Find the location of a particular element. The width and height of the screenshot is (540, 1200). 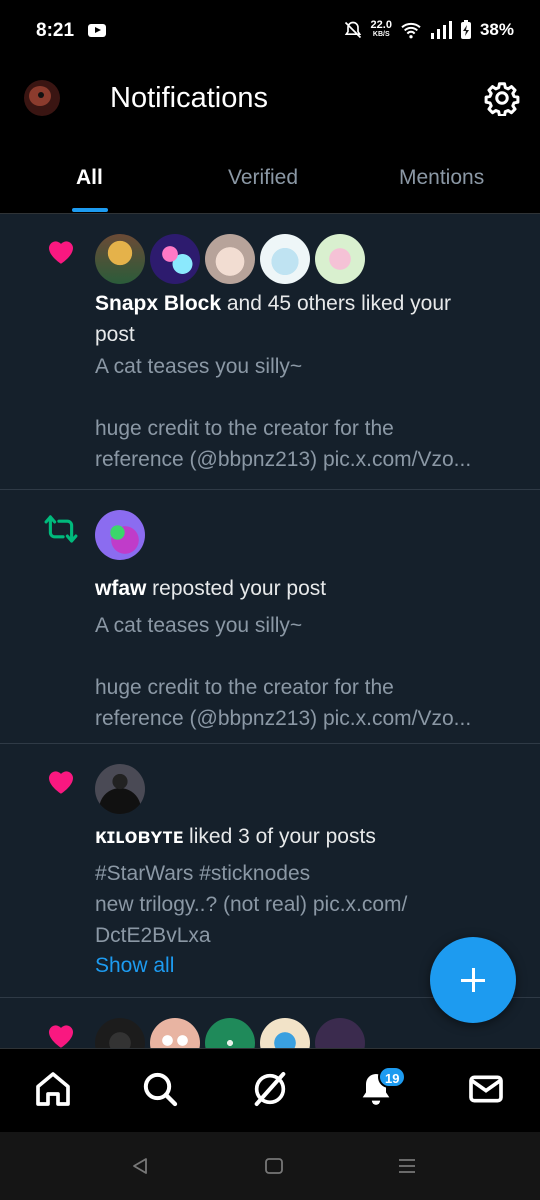

network-speed: 22.0 KB/S is located at coordinates (381, 29).